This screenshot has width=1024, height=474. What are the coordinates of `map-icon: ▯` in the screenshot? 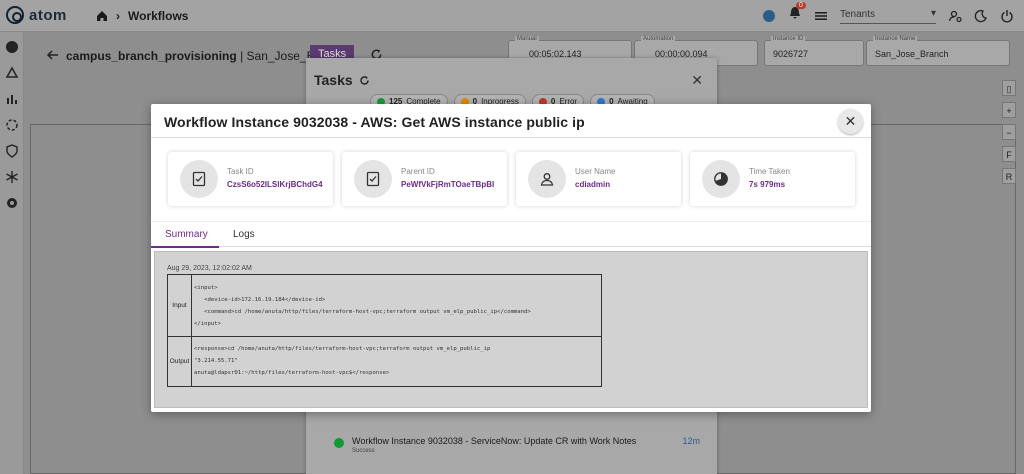 It's located at (1009, 88).